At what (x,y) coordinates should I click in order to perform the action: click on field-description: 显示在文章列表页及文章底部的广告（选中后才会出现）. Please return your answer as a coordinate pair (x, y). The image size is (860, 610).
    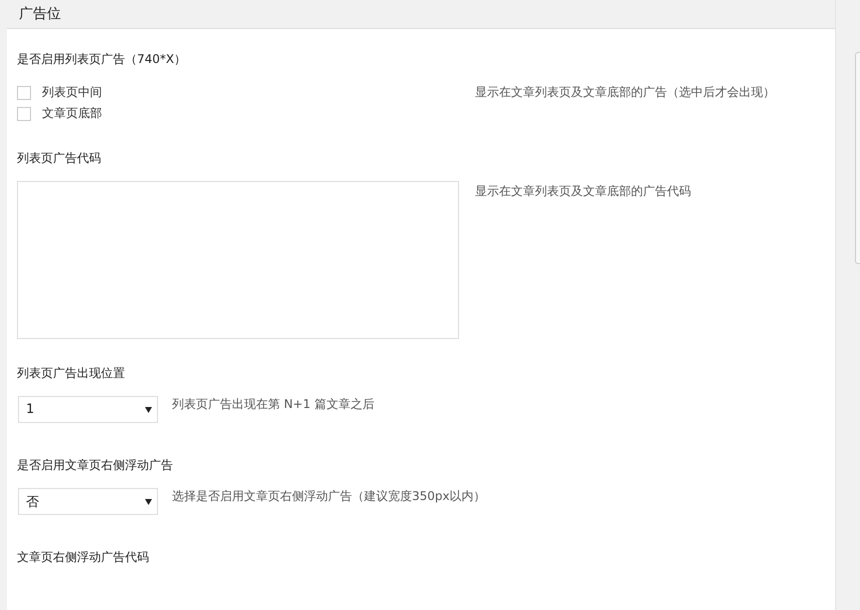
    Looking at the image, I should click on (625, 92).